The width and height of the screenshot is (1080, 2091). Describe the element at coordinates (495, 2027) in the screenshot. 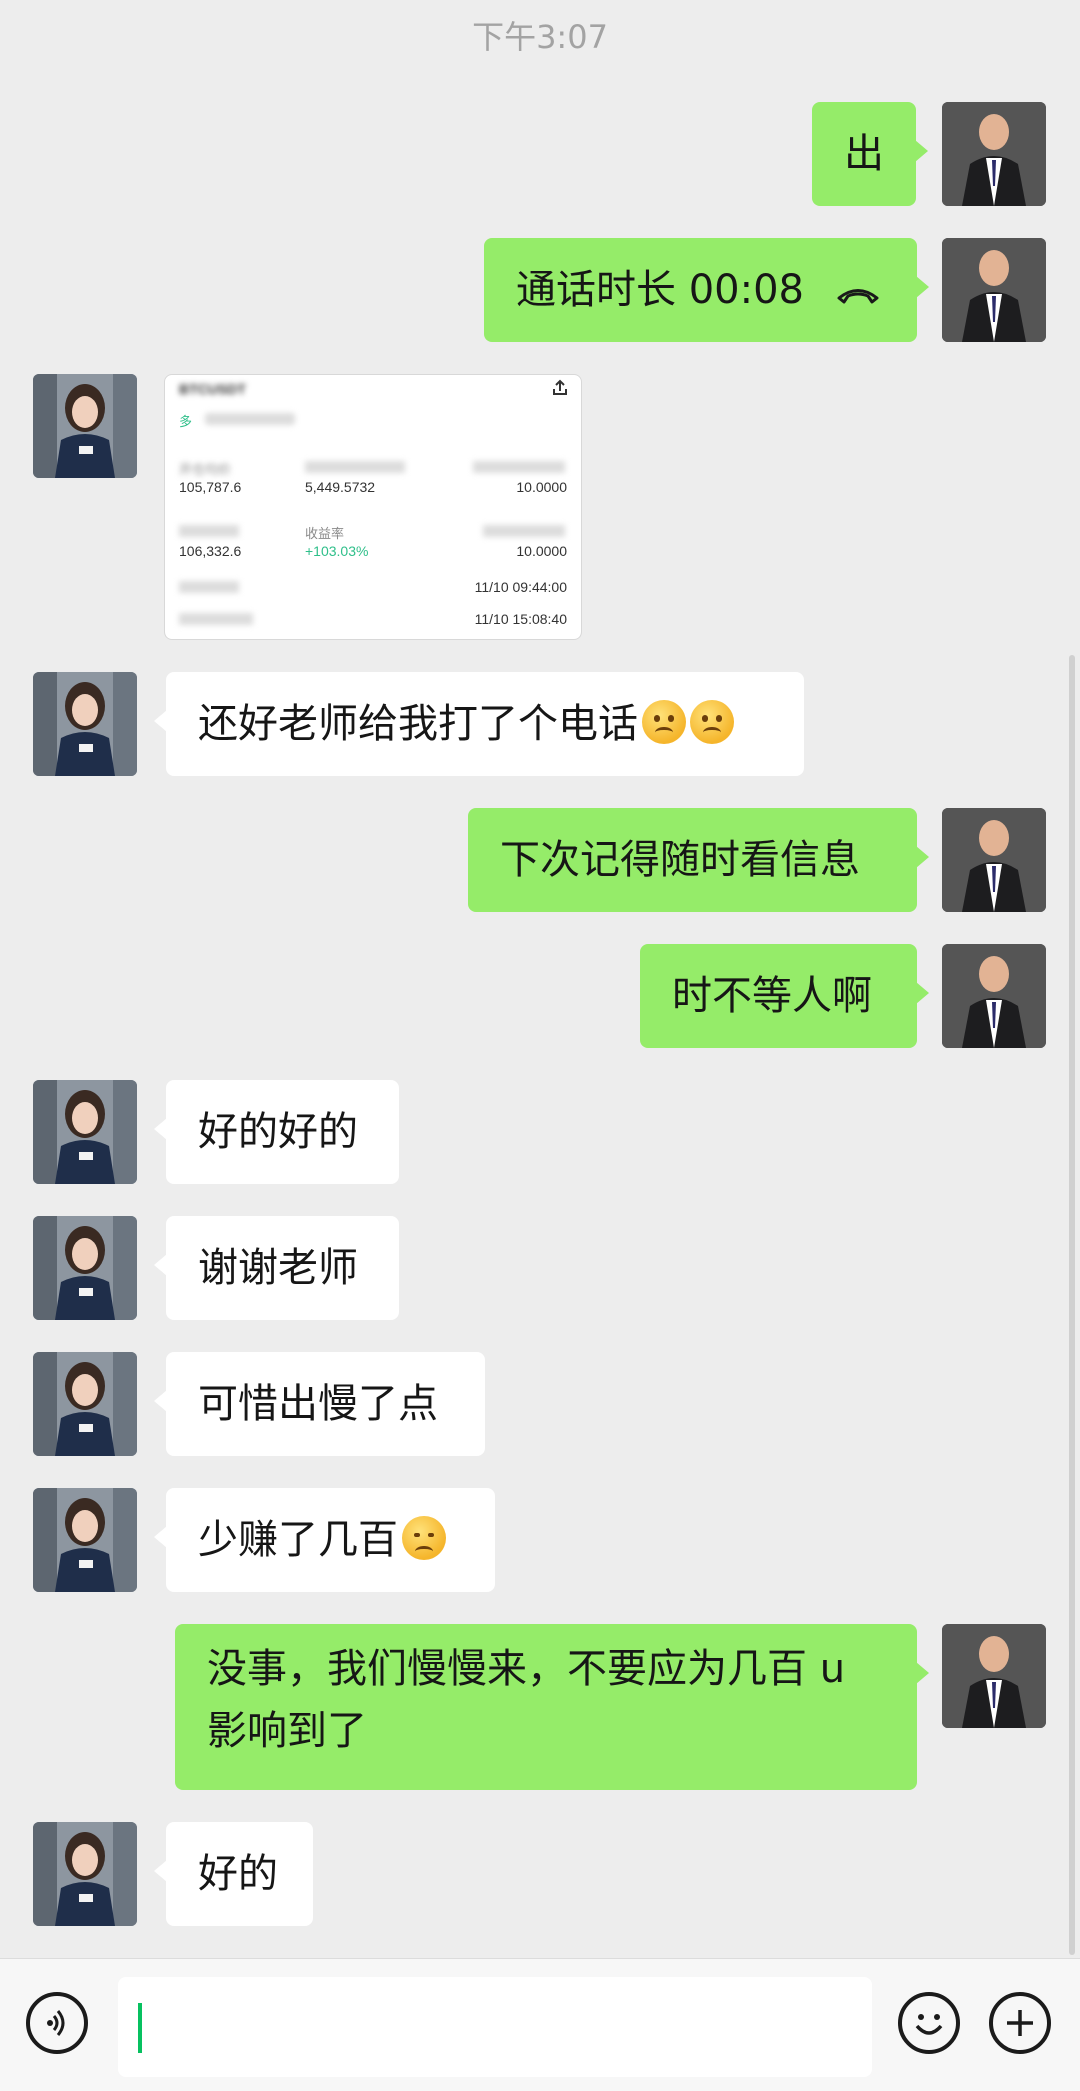

I see `message-input` at that location.